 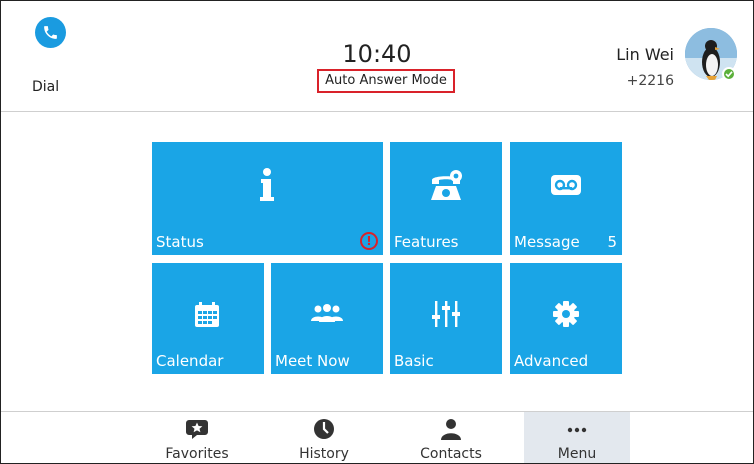 What do you see at coordinates (566, 187) in the screenshot?
I see `voicemail-icon` at bounding box center [566, 187].